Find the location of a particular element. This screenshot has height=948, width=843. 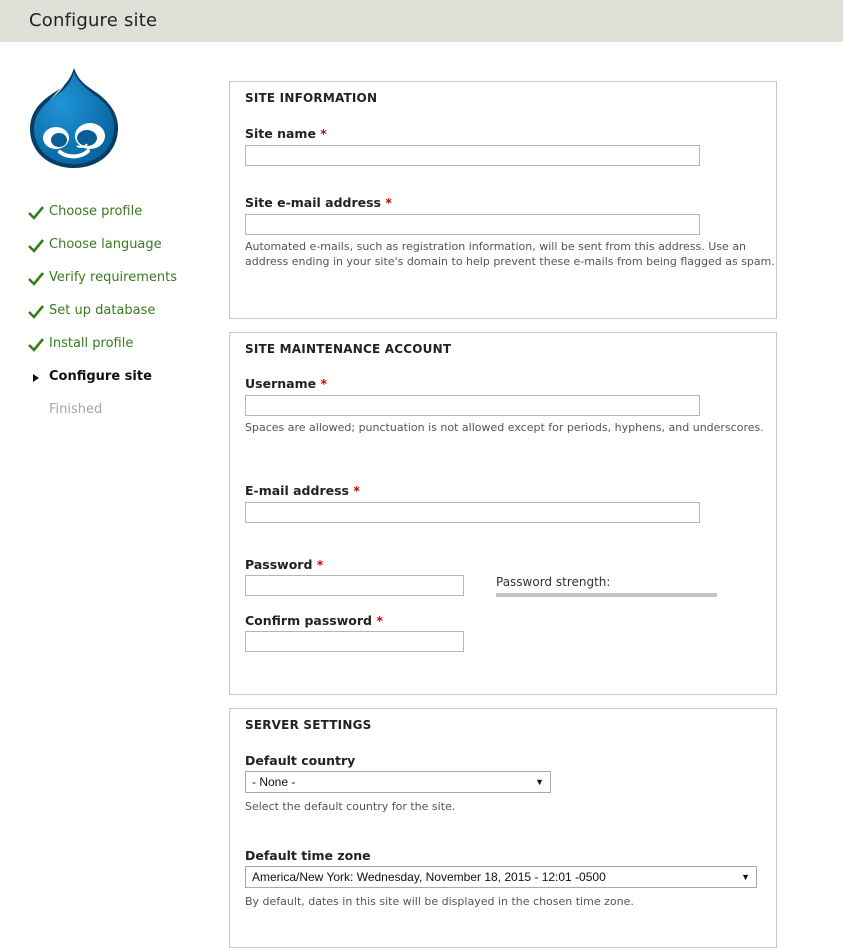

step-choose-profile: Choose profile is located at coordinates (102, 216).